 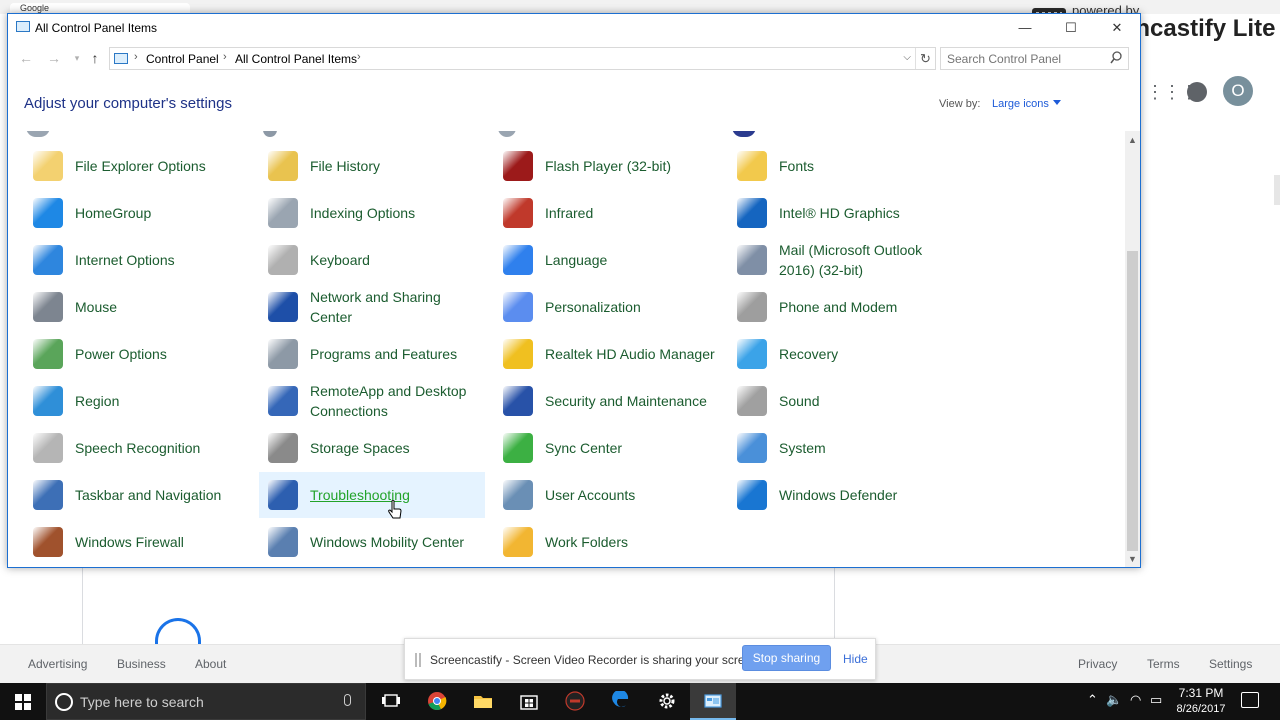 What do you see at coordinates (1114, 700) in the screenshot?
I see `volume-icon: 🔈` at bounding box center [1114, 700].